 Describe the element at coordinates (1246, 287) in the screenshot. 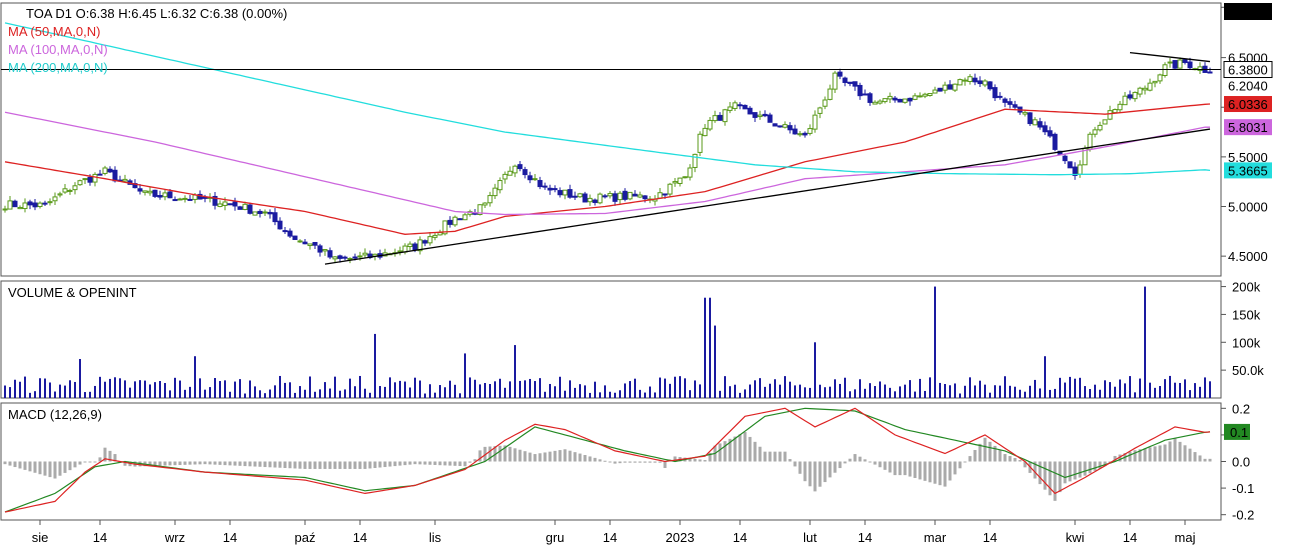

I see `volume-tick-label: 200k` at that location.